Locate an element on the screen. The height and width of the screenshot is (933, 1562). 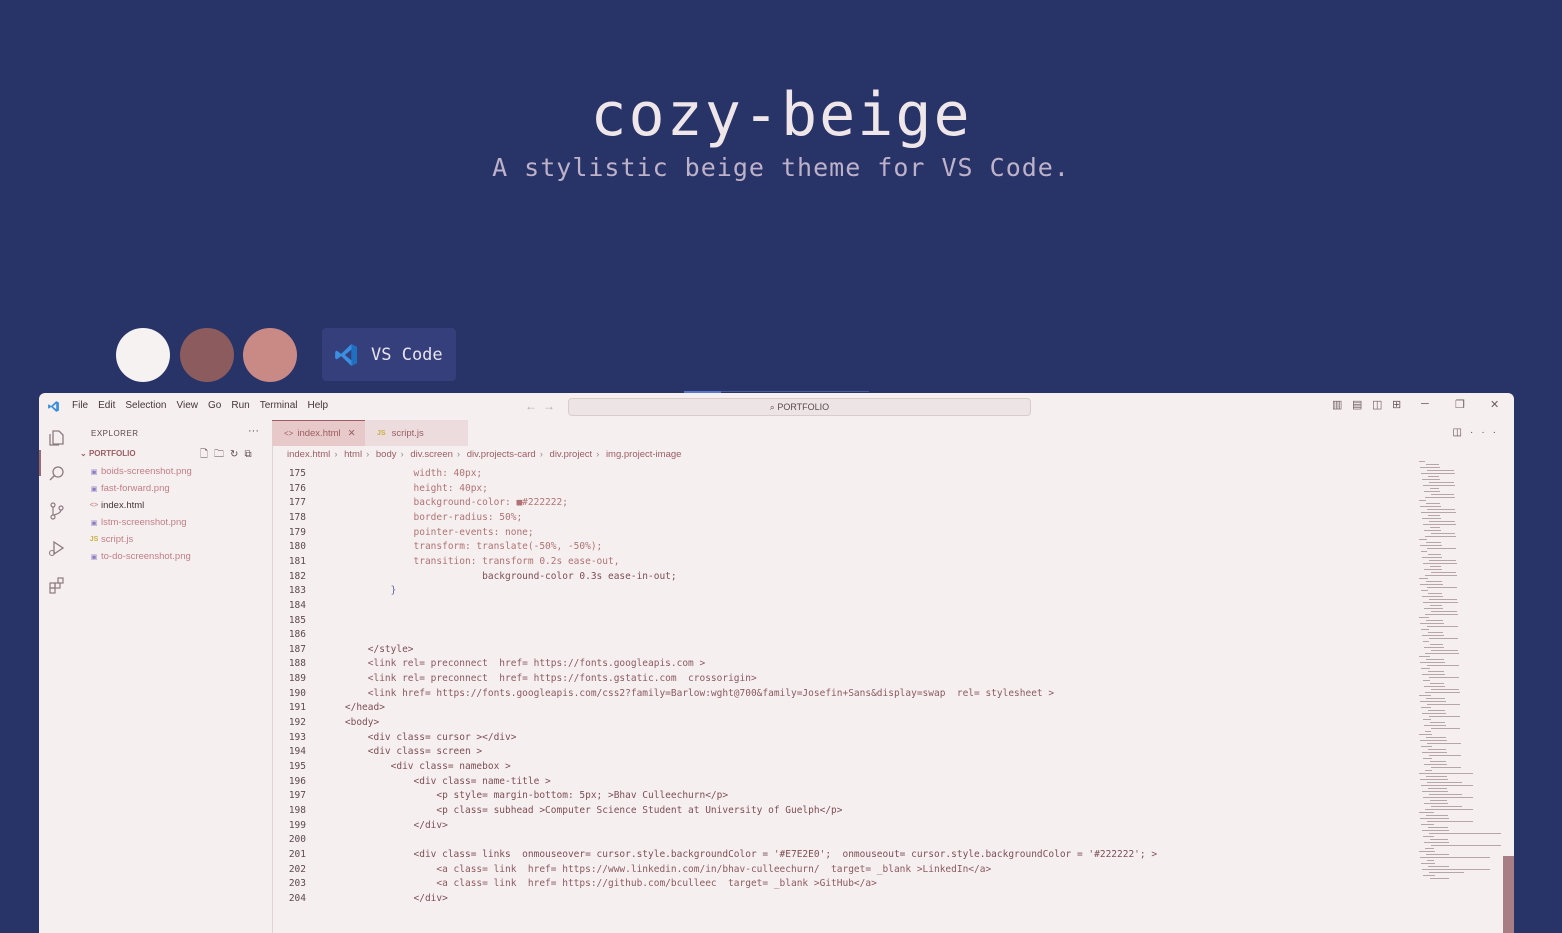
tab-label: script.js is located at coordinates (407, 433).